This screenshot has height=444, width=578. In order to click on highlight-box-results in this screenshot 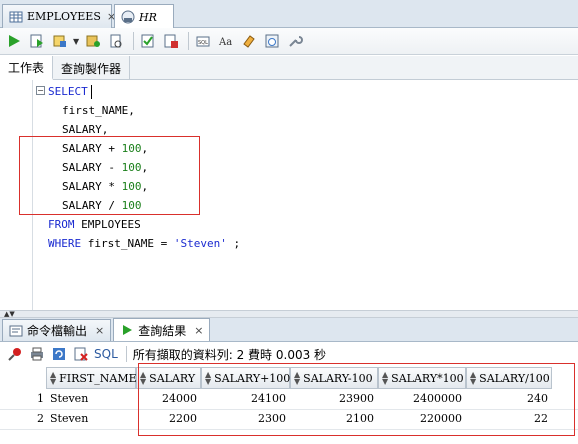, I will do `click(356, 399)`.